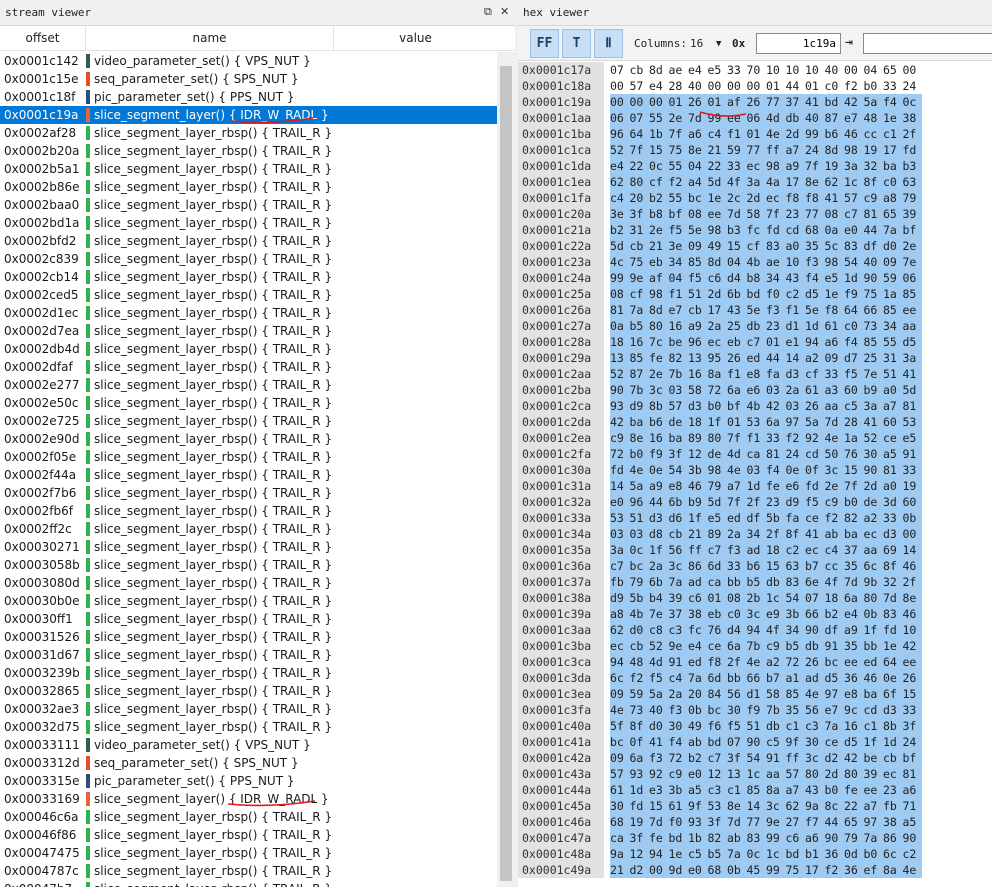 The height and width of the screenshot is (887, 992). Describe the element at coordinates (815, 454) in the screenshot. I see `hex-byte: cd` at that location.